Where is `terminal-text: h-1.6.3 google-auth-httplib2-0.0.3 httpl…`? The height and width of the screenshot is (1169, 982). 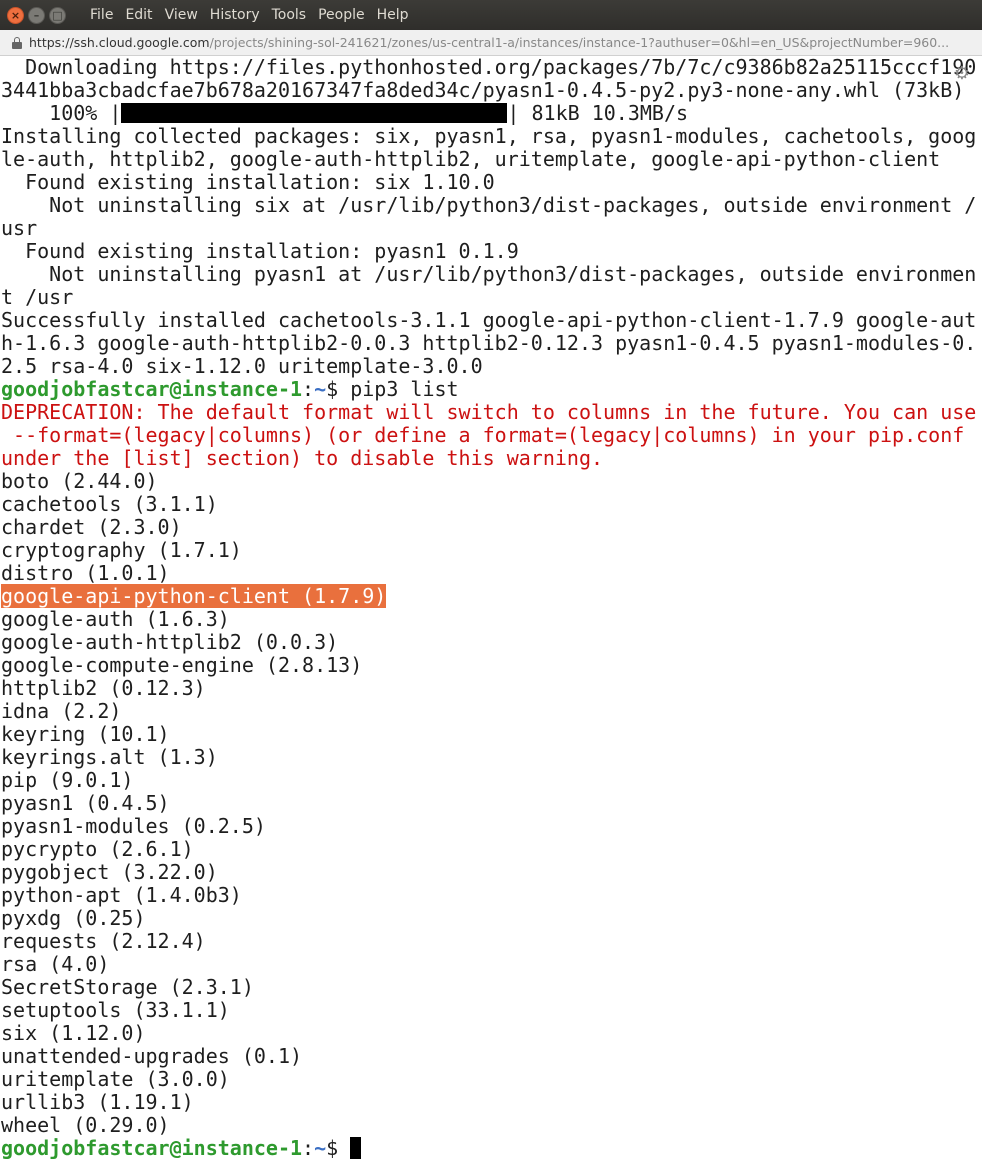
terminal-text: h-1.6.3 google-auth-httplib2-0.0.3 httpl… is located at coordinates (489, 343).